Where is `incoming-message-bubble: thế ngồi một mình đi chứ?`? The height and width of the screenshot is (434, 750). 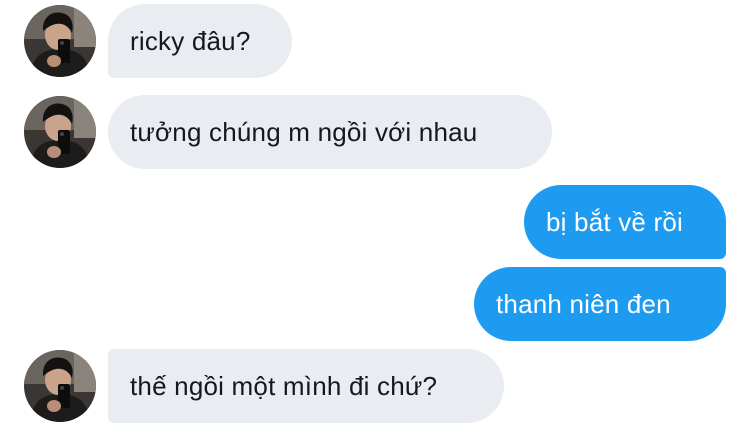 incoming-message-bubble: thế ngồi một mình đi chứ? is located at coordinates (306, 386).